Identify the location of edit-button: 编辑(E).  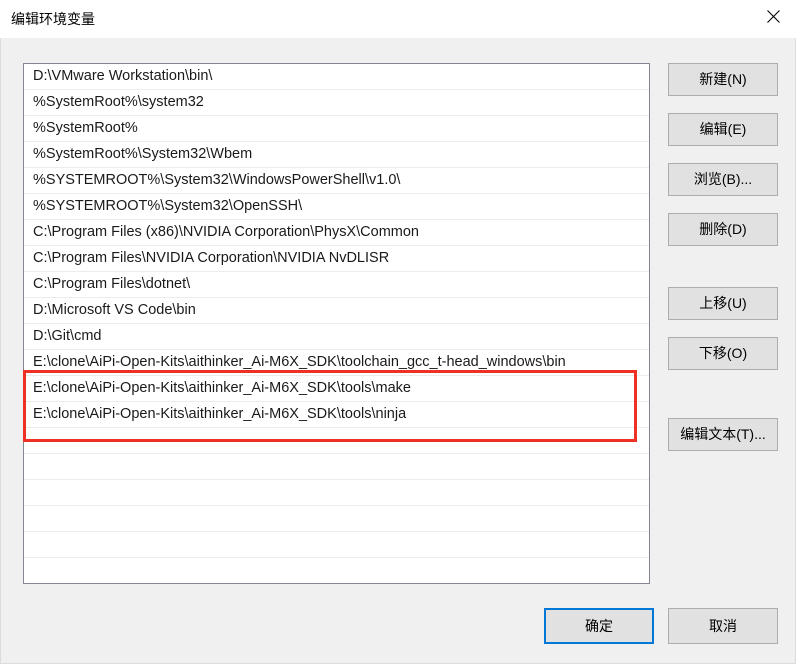
(723, 129).